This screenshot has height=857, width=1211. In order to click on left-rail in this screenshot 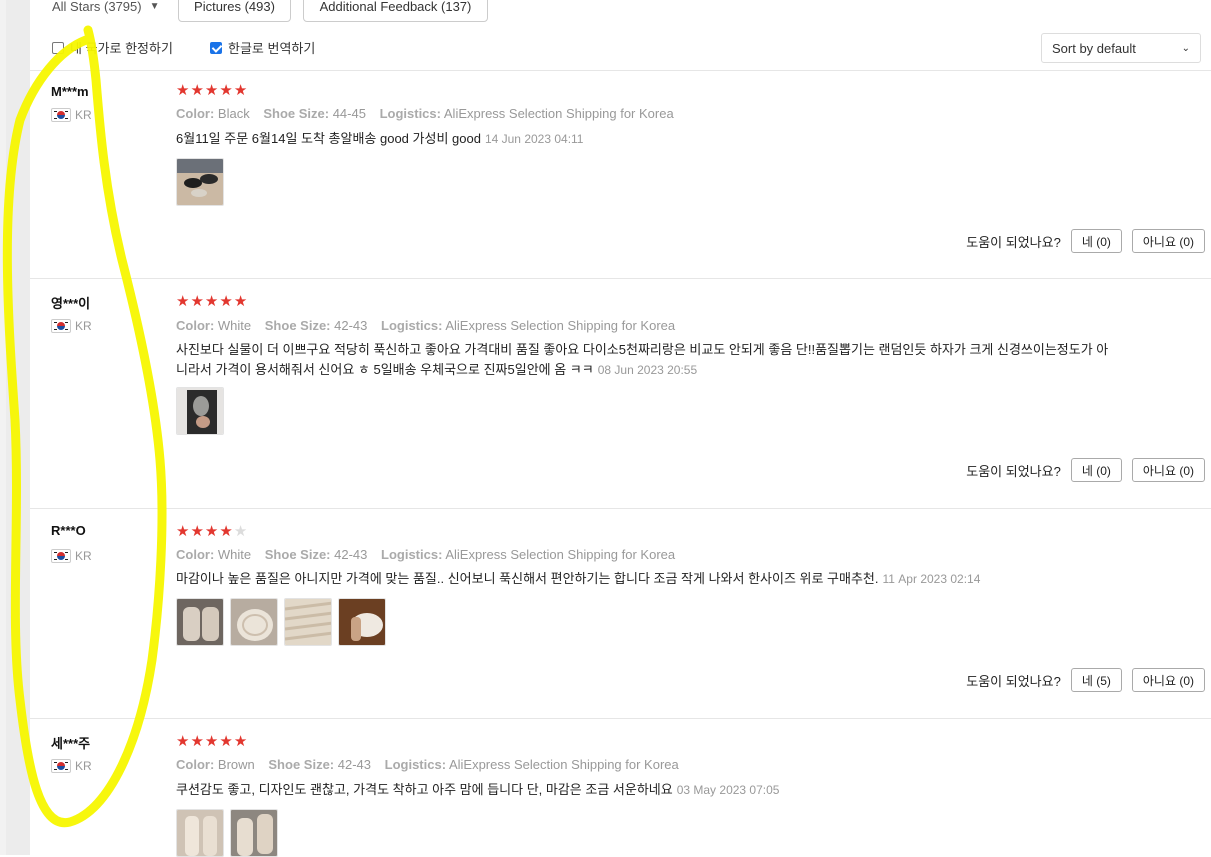, I will do `click(15, 427)`.